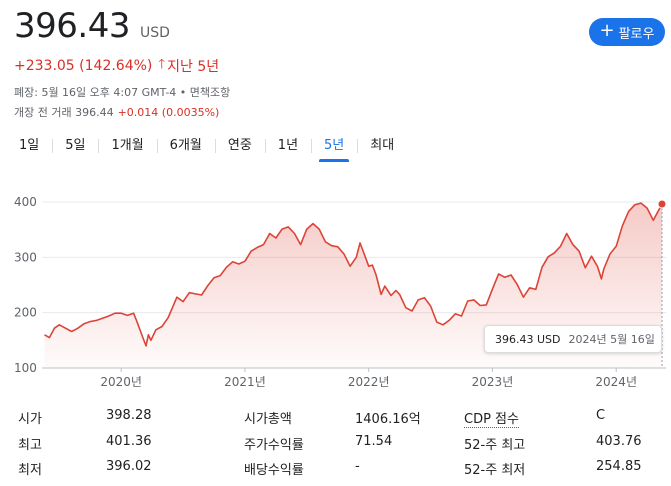 The image size is (671, 486). I want to click on y-tick-label: 100, so click(25, 368).